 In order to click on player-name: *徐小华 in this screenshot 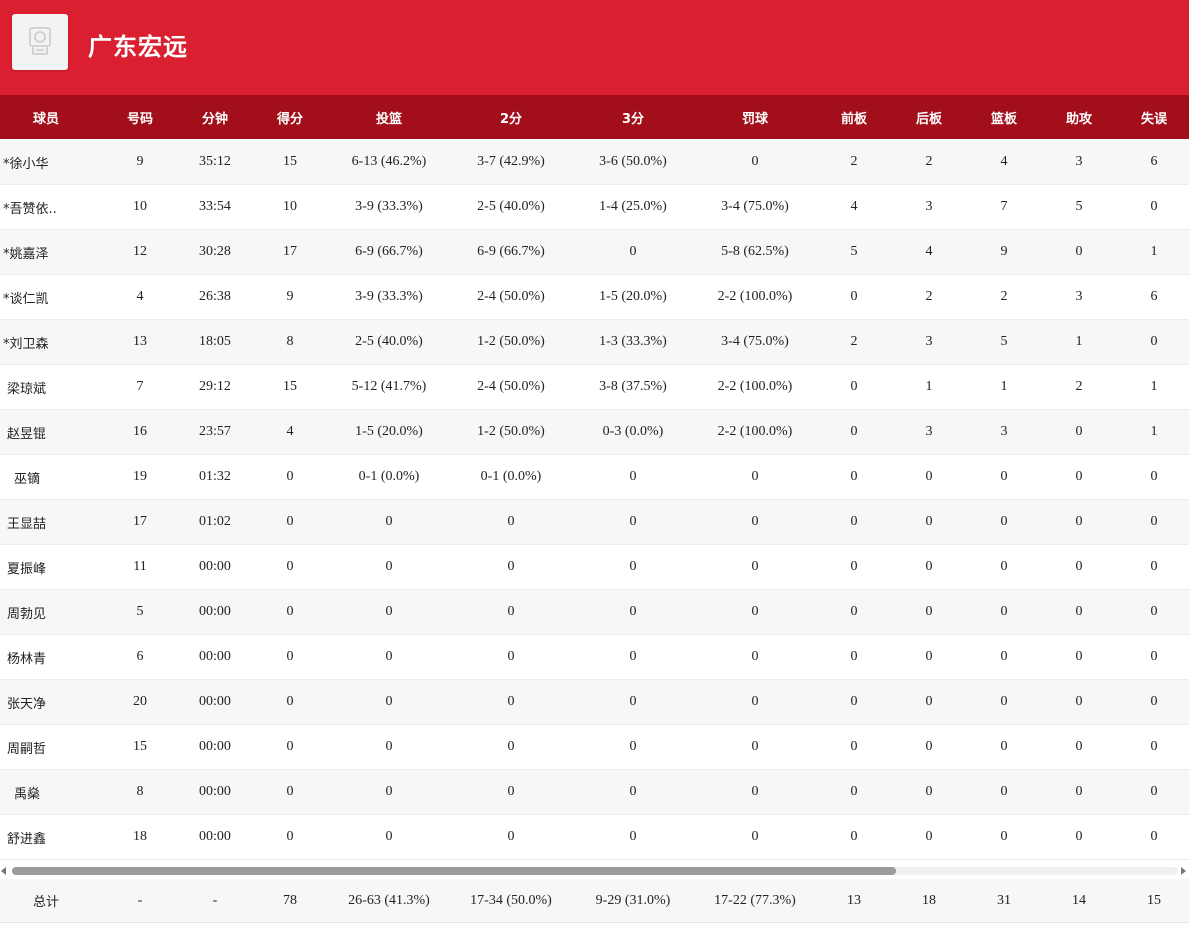, I will do `click(47, 162)`.